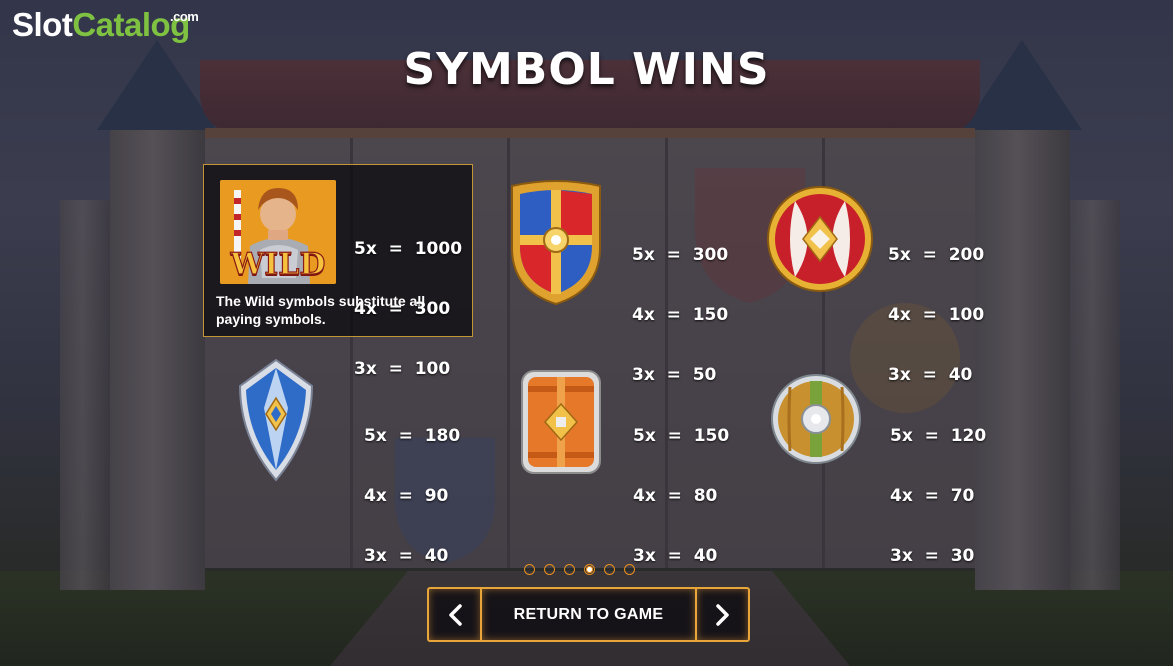 This screenshot has width=1173, height=666. What do you see at coordinates (408, 249) in the screenshot?
I see `paytable-line: 5x = 1000` at bounding box center [408, 249].